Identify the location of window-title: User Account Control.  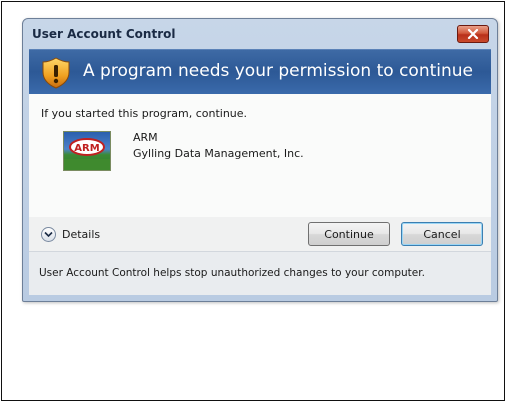
(104, 34).